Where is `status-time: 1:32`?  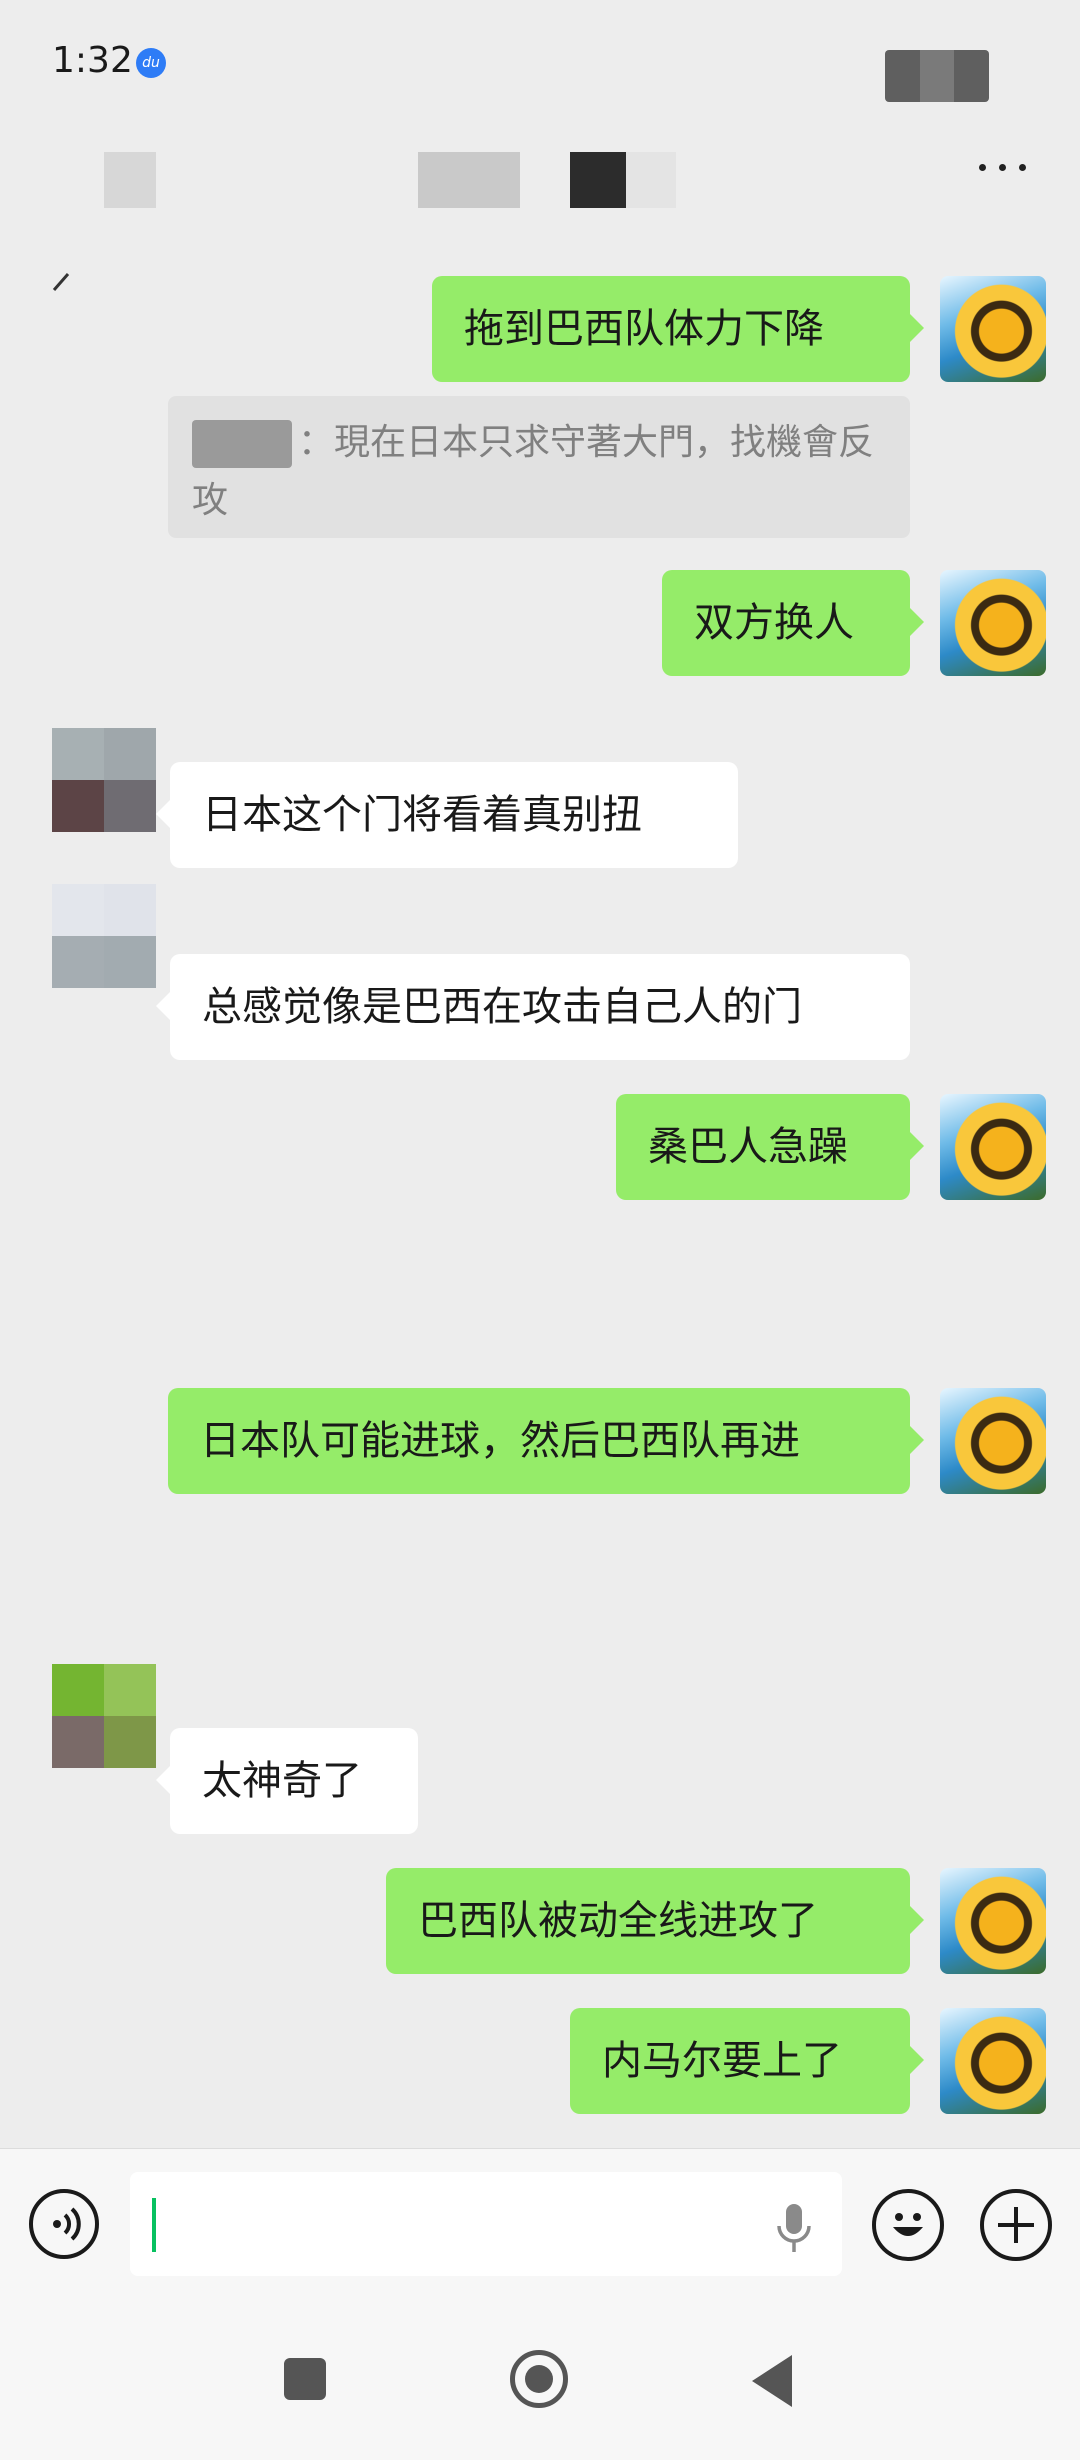
status-time: 1:32 is located at coordinates (92, 60).